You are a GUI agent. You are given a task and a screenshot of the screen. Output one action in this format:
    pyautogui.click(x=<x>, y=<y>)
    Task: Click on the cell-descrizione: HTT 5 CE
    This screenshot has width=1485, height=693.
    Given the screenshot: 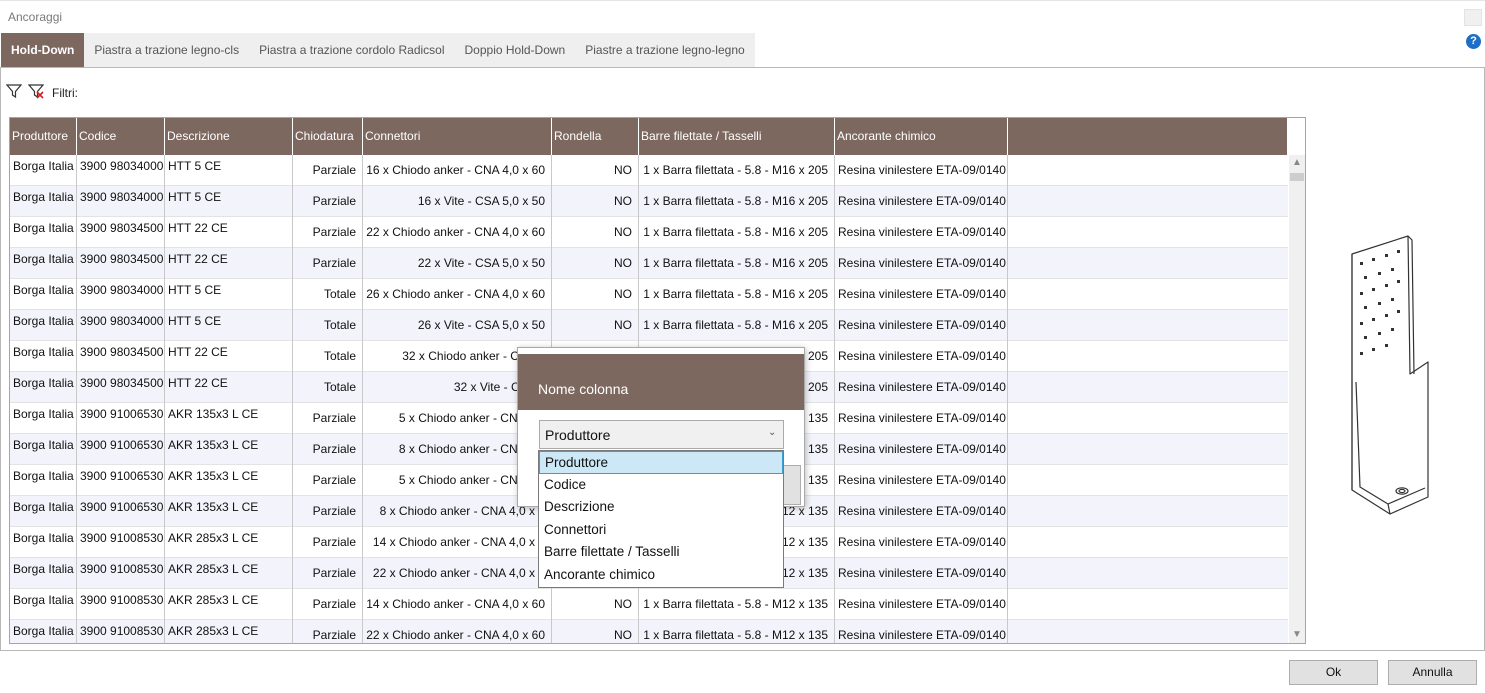 What is the action you would take?
    pyautogui.click(x=229, y=170)
    